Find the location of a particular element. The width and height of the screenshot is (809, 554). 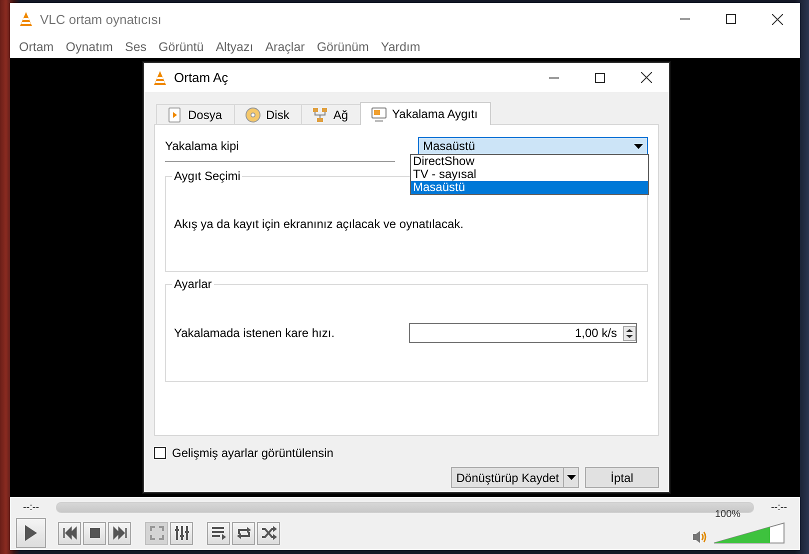

next-button is located at coordinates (119, 533).